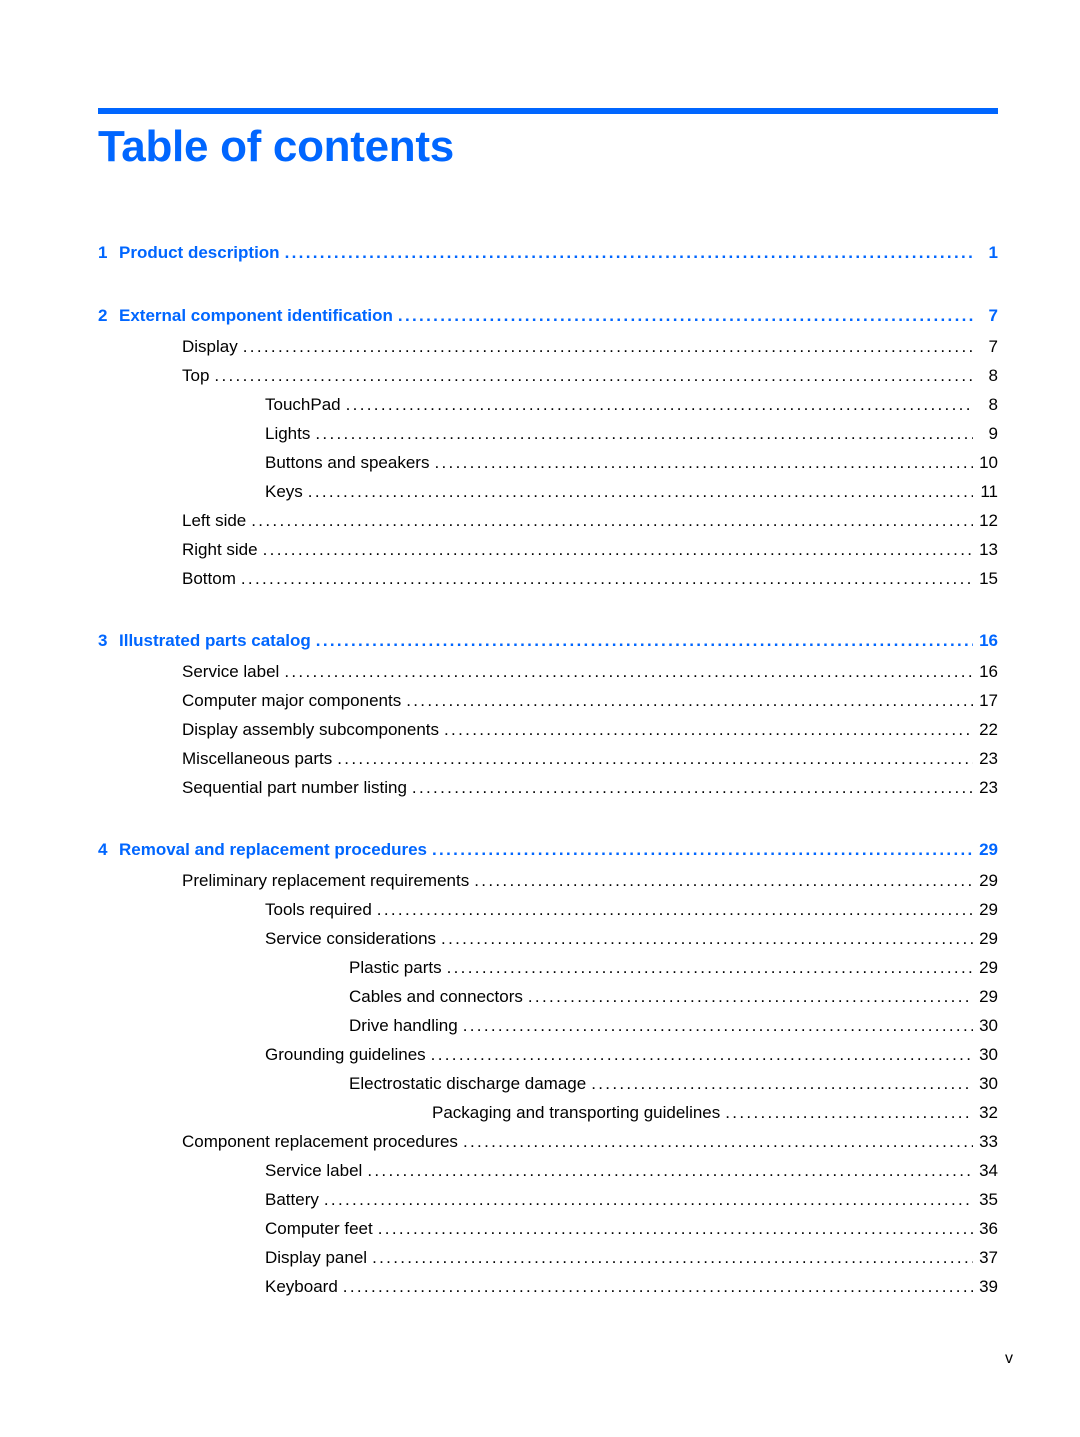 This screenshot has height=1437, width=1080. Describe the element at coordinates (988, 1170) in the screenshot. I see `page-number: 34` at that location.